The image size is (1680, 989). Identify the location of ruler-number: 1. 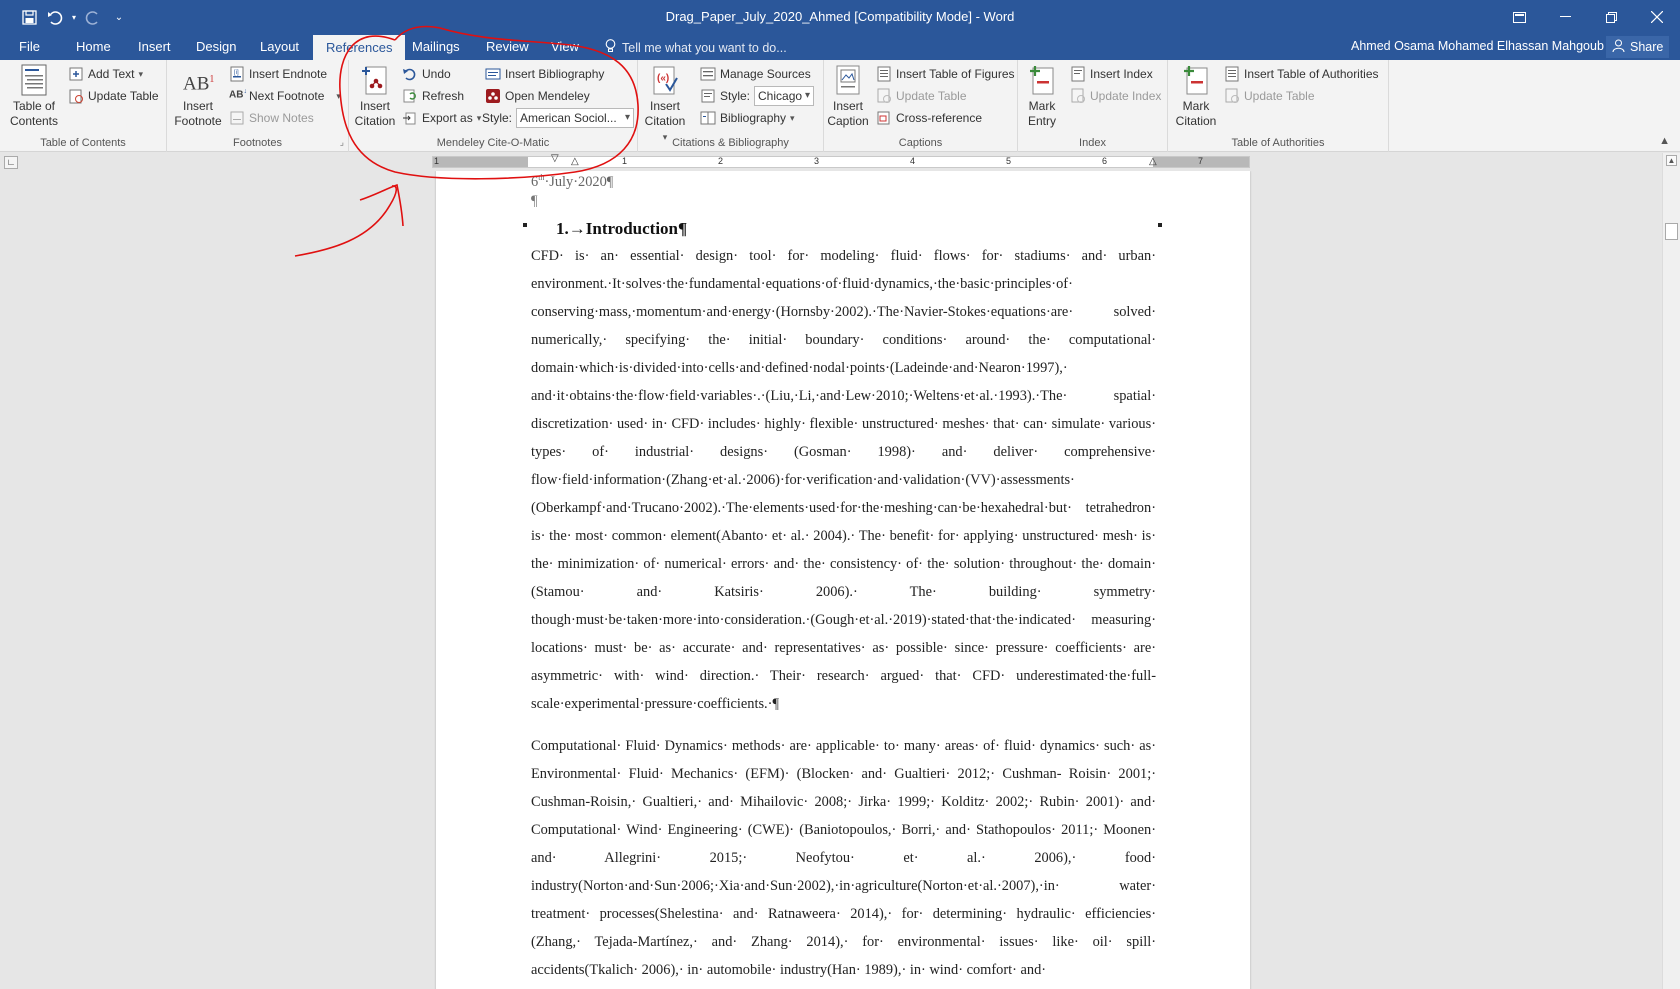
(437, 161).